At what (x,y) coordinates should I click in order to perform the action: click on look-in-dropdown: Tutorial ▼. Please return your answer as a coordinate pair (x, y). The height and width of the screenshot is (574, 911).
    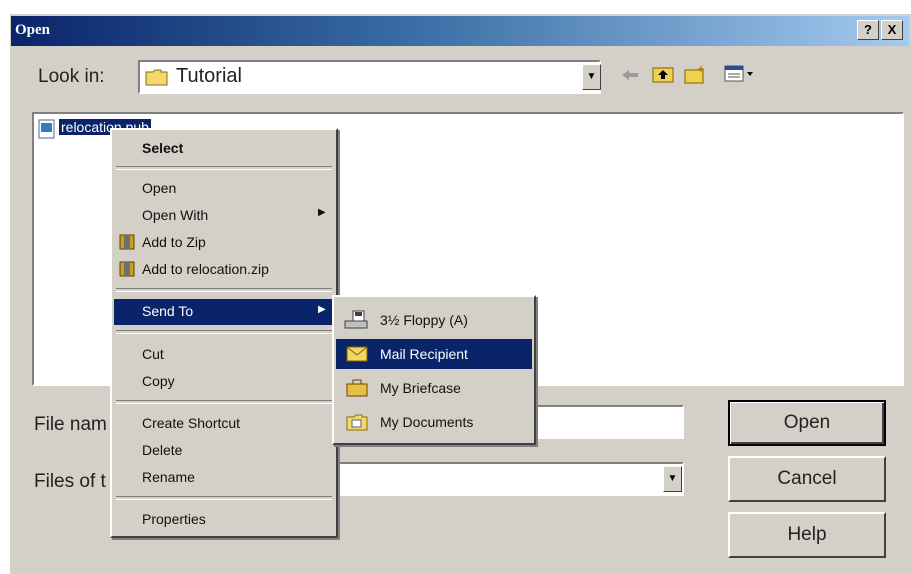
    Looking at the image, I should click on (369, 77).